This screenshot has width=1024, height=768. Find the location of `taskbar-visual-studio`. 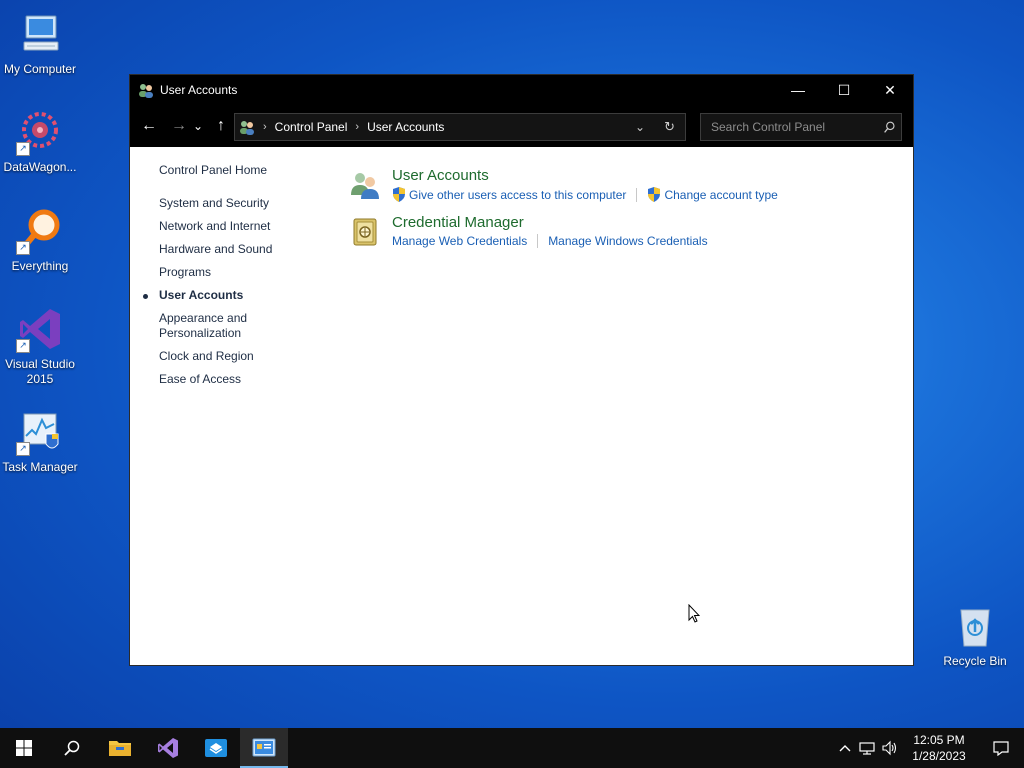

taskbar-visual-studio is located at coordinates (168, 748).